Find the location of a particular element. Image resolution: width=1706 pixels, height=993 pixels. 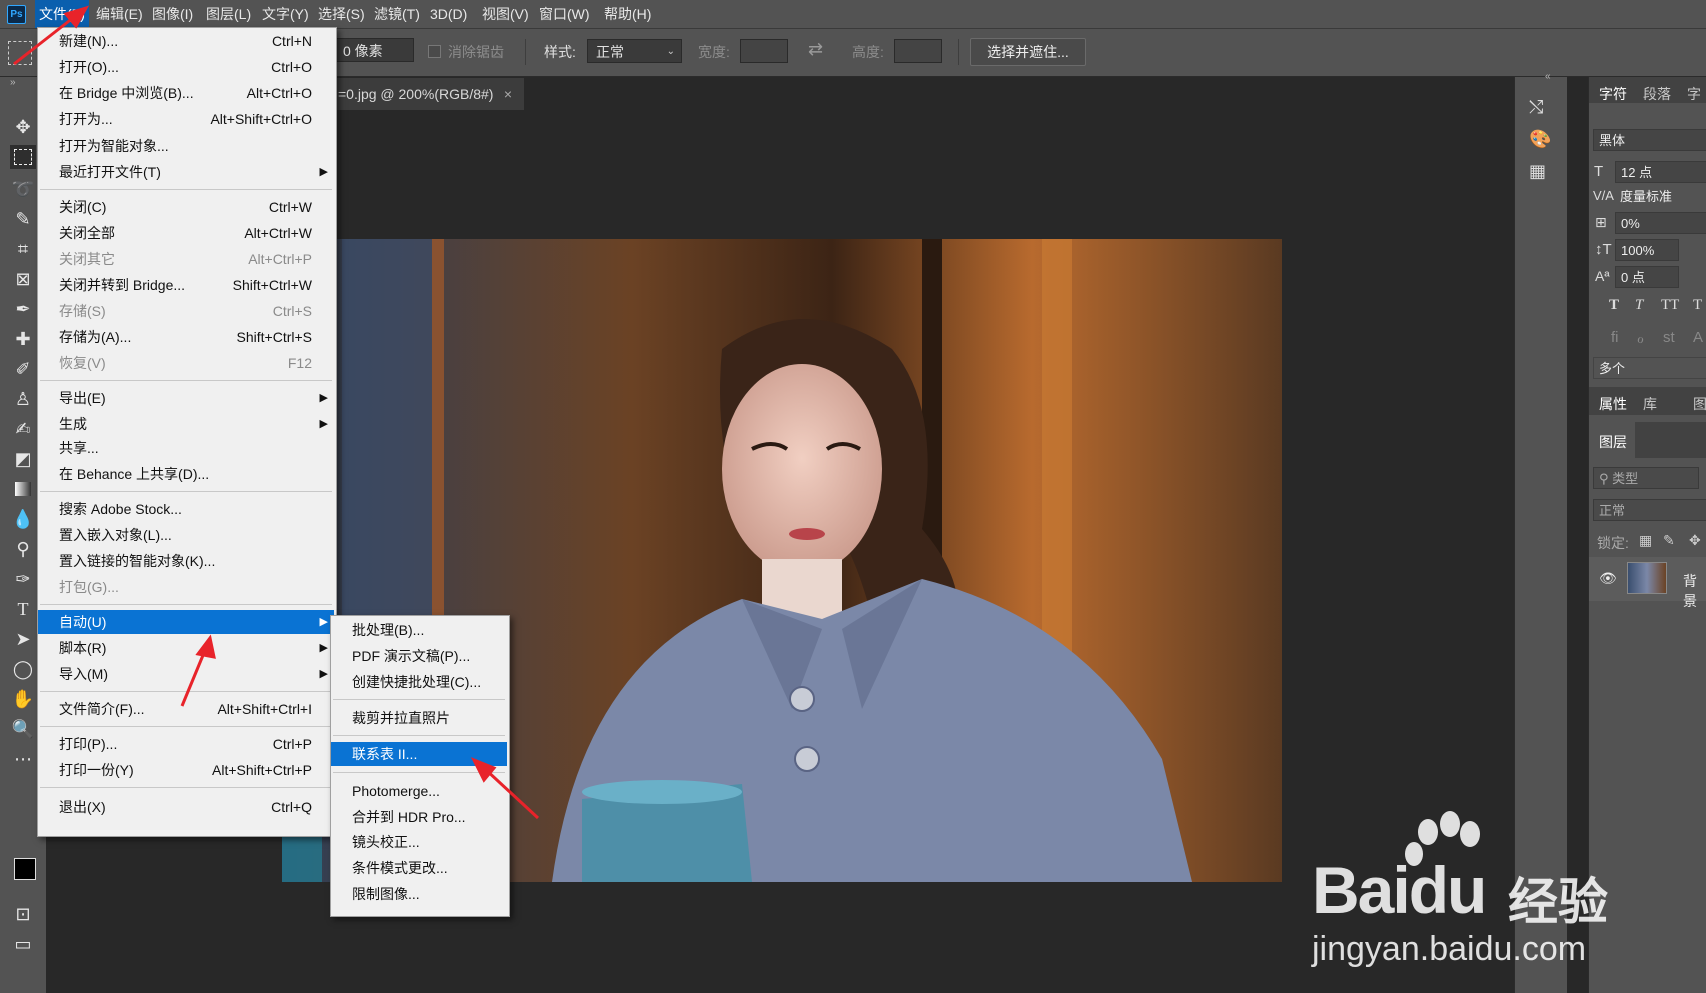

annotation-arrow-contact-sheet is located at coordinates (511, 793).